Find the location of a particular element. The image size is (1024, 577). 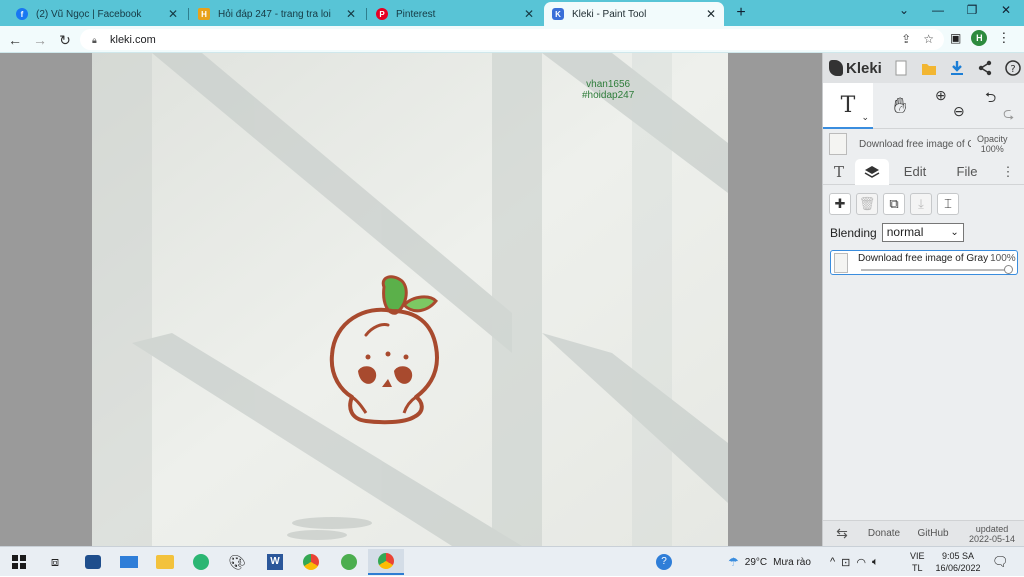

swap-sides-icon: ⇆ is located at coordinates (842, 534).